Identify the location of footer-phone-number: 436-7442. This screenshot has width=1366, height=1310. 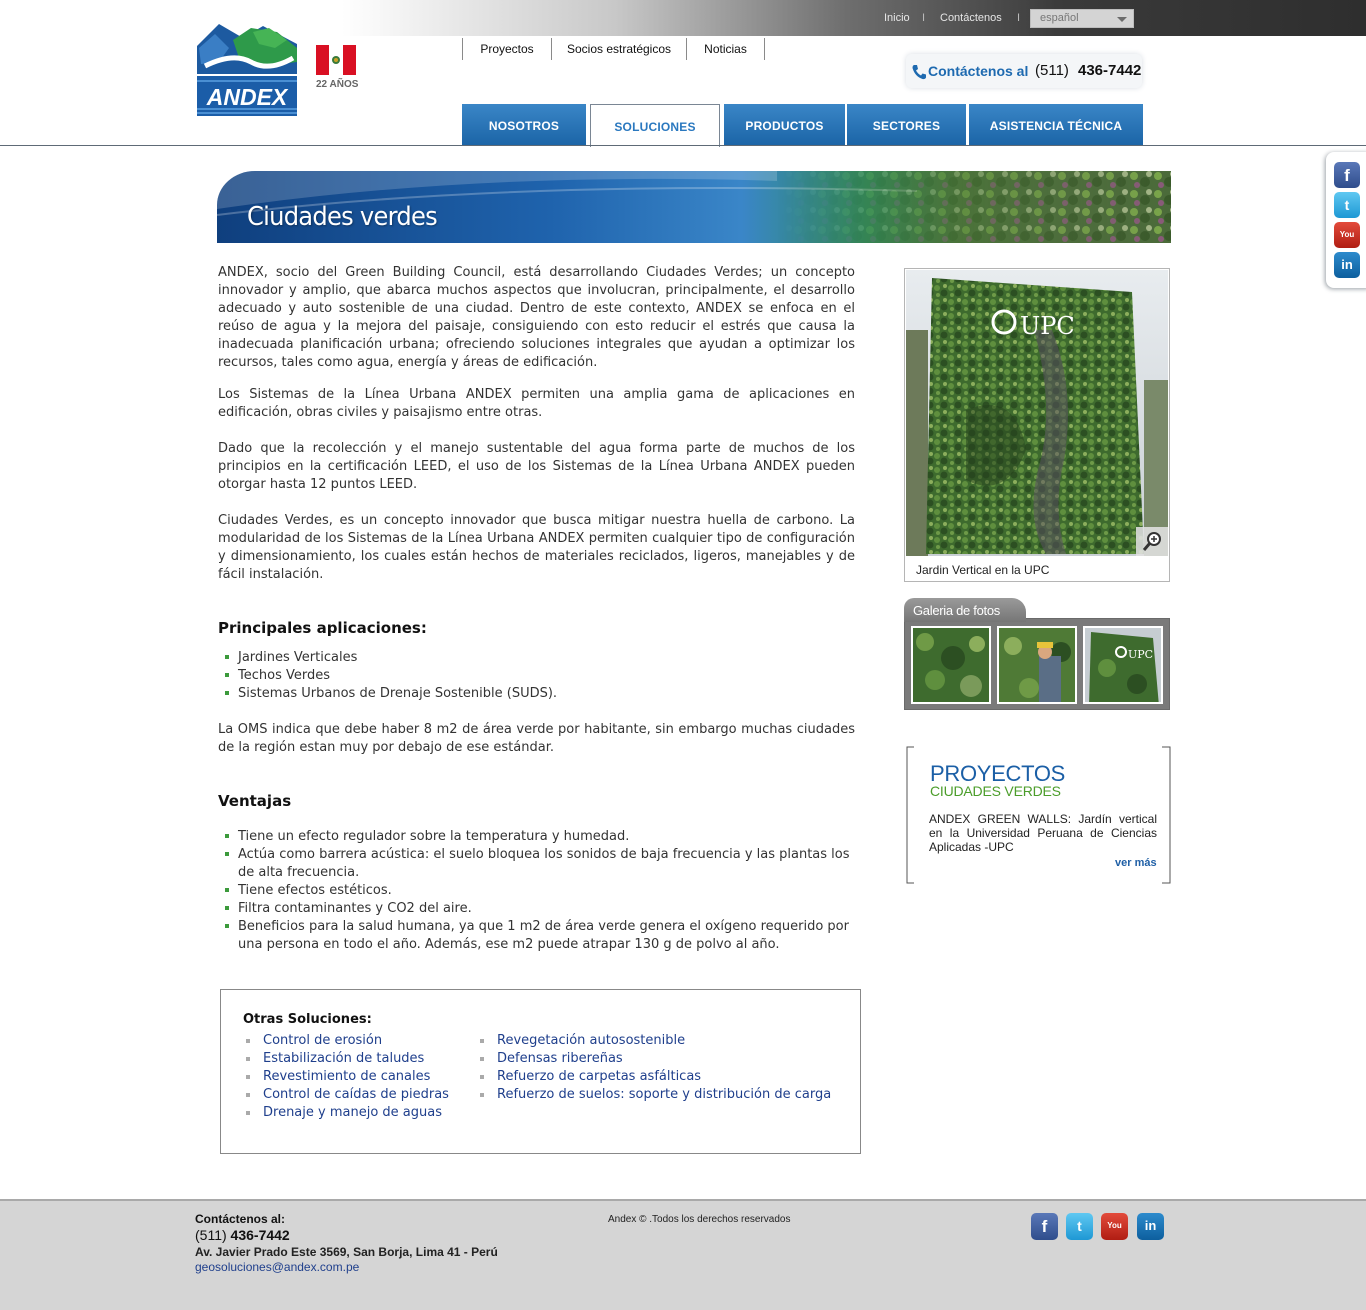
(260, 1235).